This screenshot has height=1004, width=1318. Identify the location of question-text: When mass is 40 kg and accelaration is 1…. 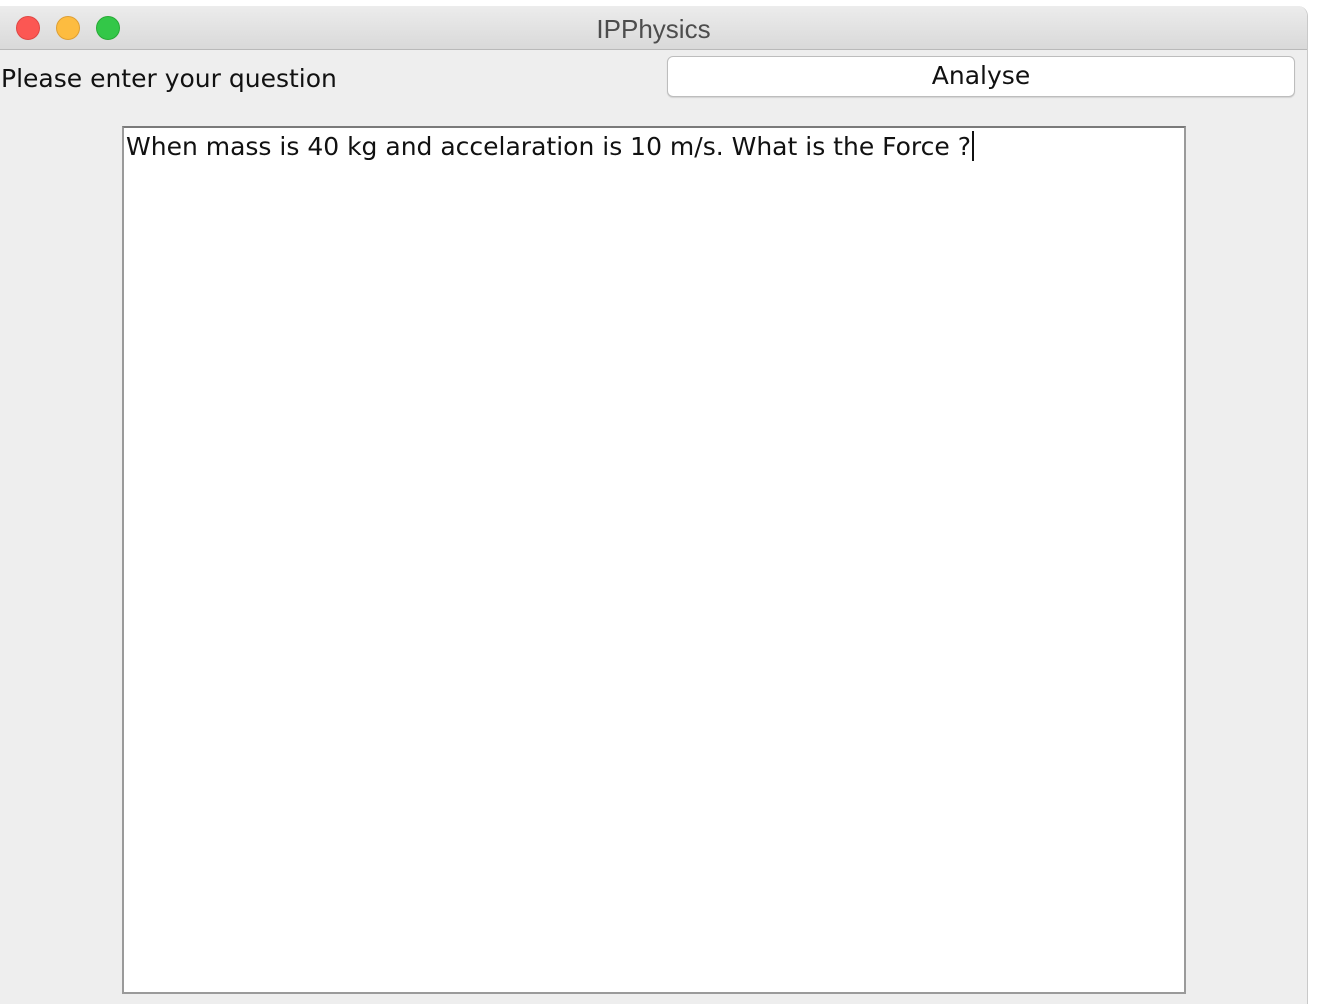
(548, 146).